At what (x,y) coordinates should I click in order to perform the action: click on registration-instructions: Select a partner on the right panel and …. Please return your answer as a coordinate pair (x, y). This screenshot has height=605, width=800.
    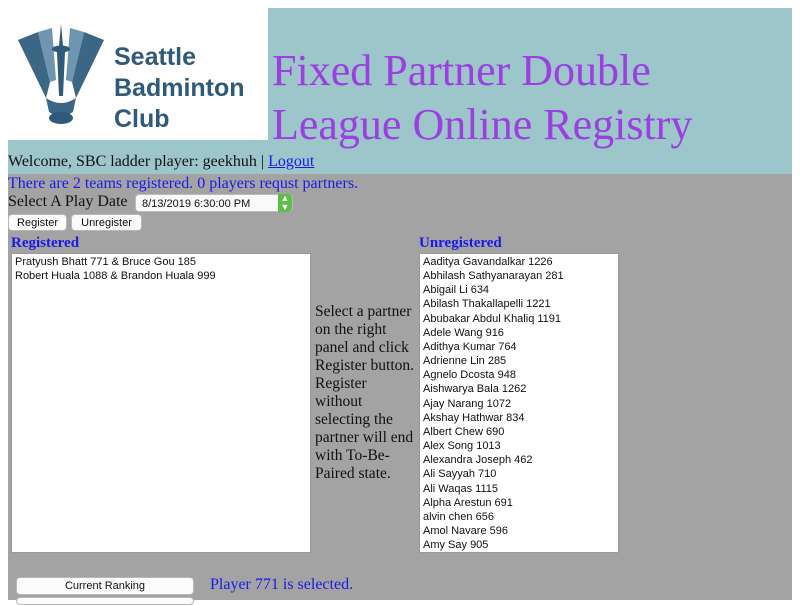
    Looking at the image, I should click on (365, 392).